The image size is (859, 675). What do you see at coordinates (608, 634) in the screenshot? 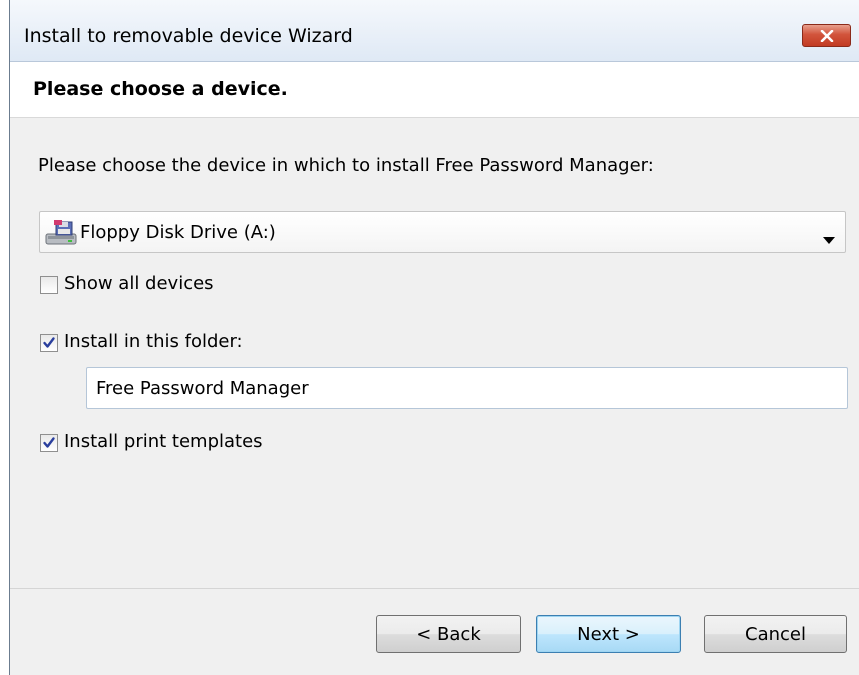
I see `next-button: Next >` at bounding box center [608, 634].